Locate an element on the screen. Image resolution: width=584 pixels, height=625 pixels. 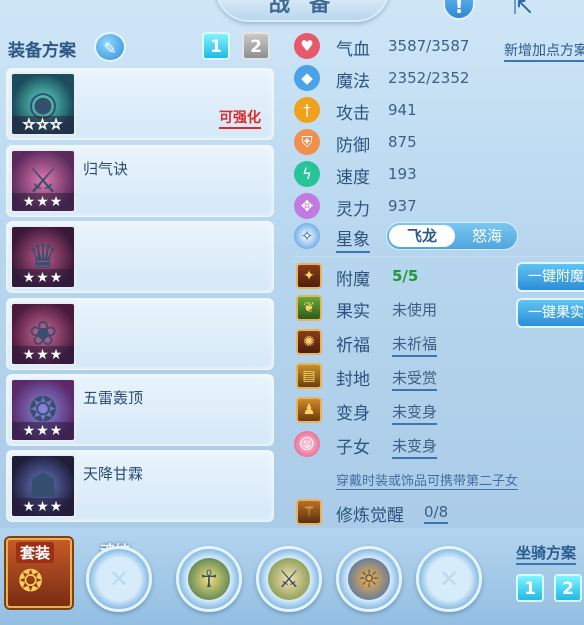
stat-label: 修炼觉醒 is located at coordinates (370, 516).